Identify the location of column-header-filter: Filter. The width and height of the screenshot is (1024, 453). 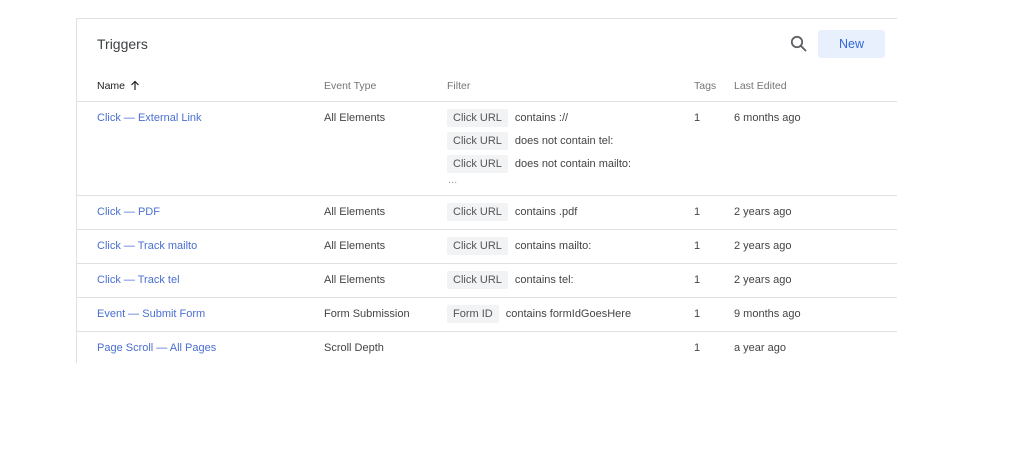
(459, 86).